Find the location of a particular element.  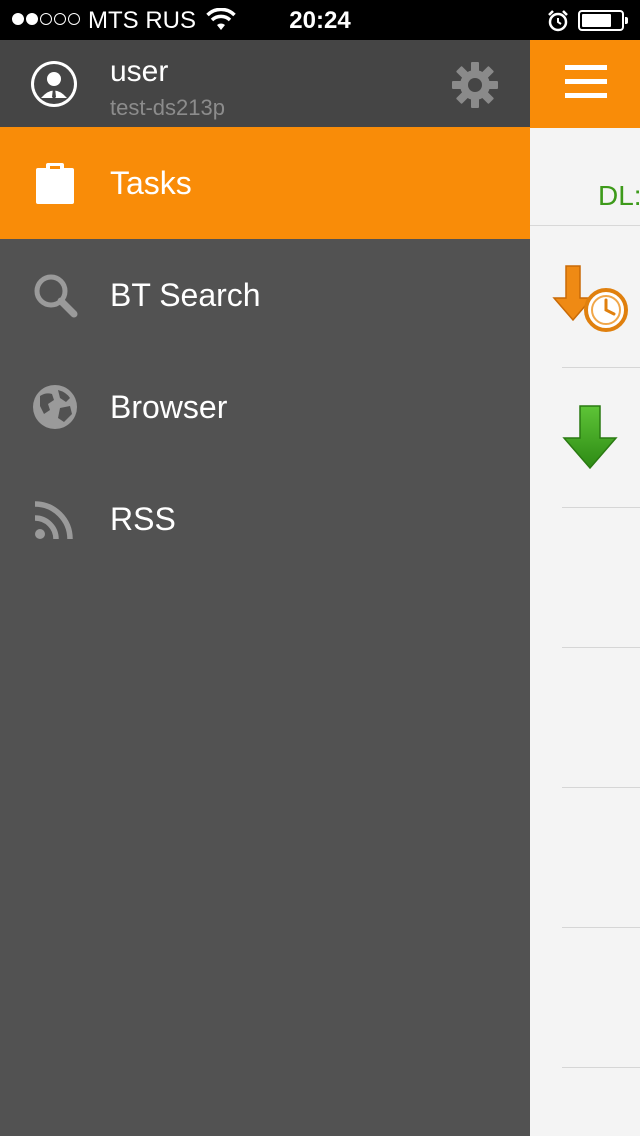

top-app-bar is located at coordinates (585, 84).